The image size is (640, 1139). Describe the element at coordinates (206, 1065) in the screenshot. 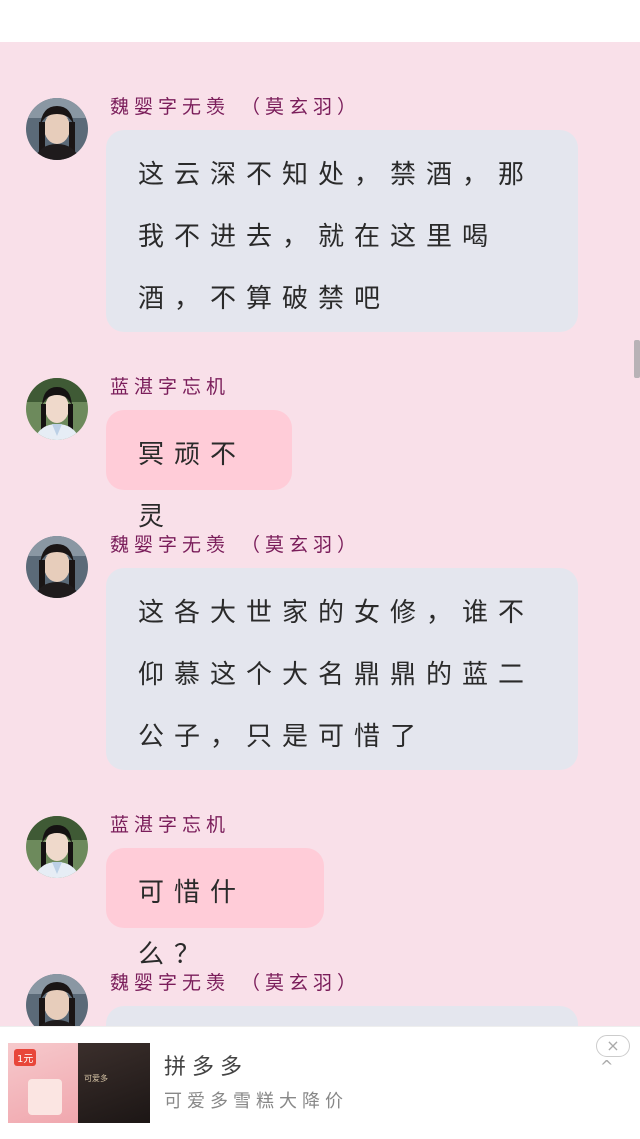

I see `ad-title: 拼多多` at that location.